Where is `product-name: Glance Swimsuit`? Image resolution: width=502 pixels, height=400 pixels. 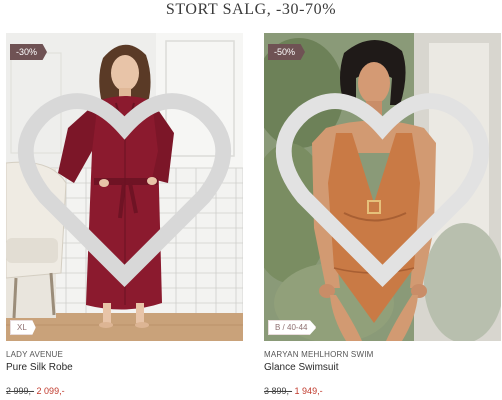 product-name: Glance Swimsuit is located at coordinates (382, 367).